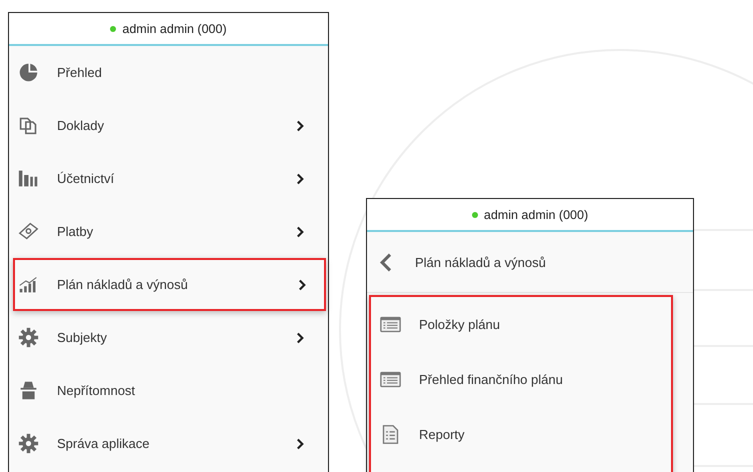  Describe the element at coordinates (86, 178) in the screenshot. I see `menu-item-label: Účetnictví` at that location.